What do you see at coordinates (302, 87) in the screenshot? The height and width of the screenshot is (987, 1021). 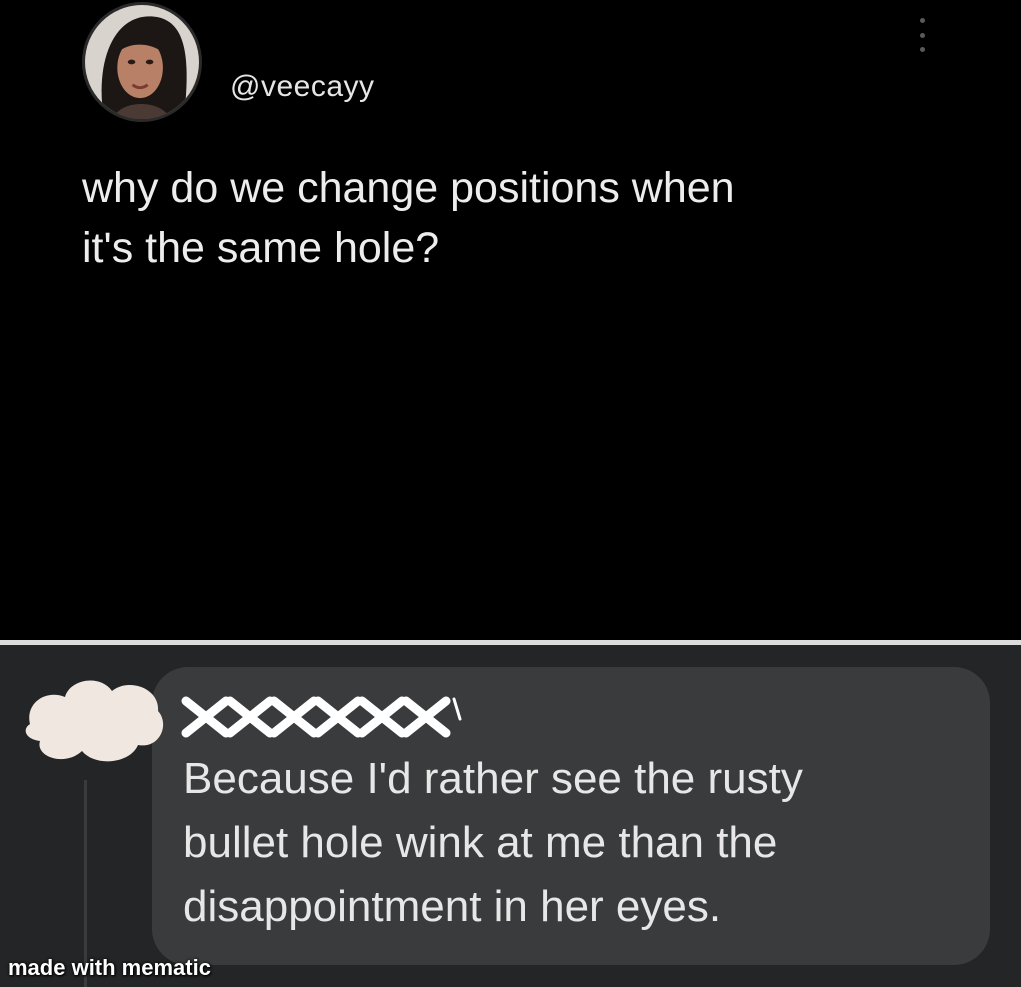 I see `tweet-handle: @veecayy` at bounding box center [302, 87].